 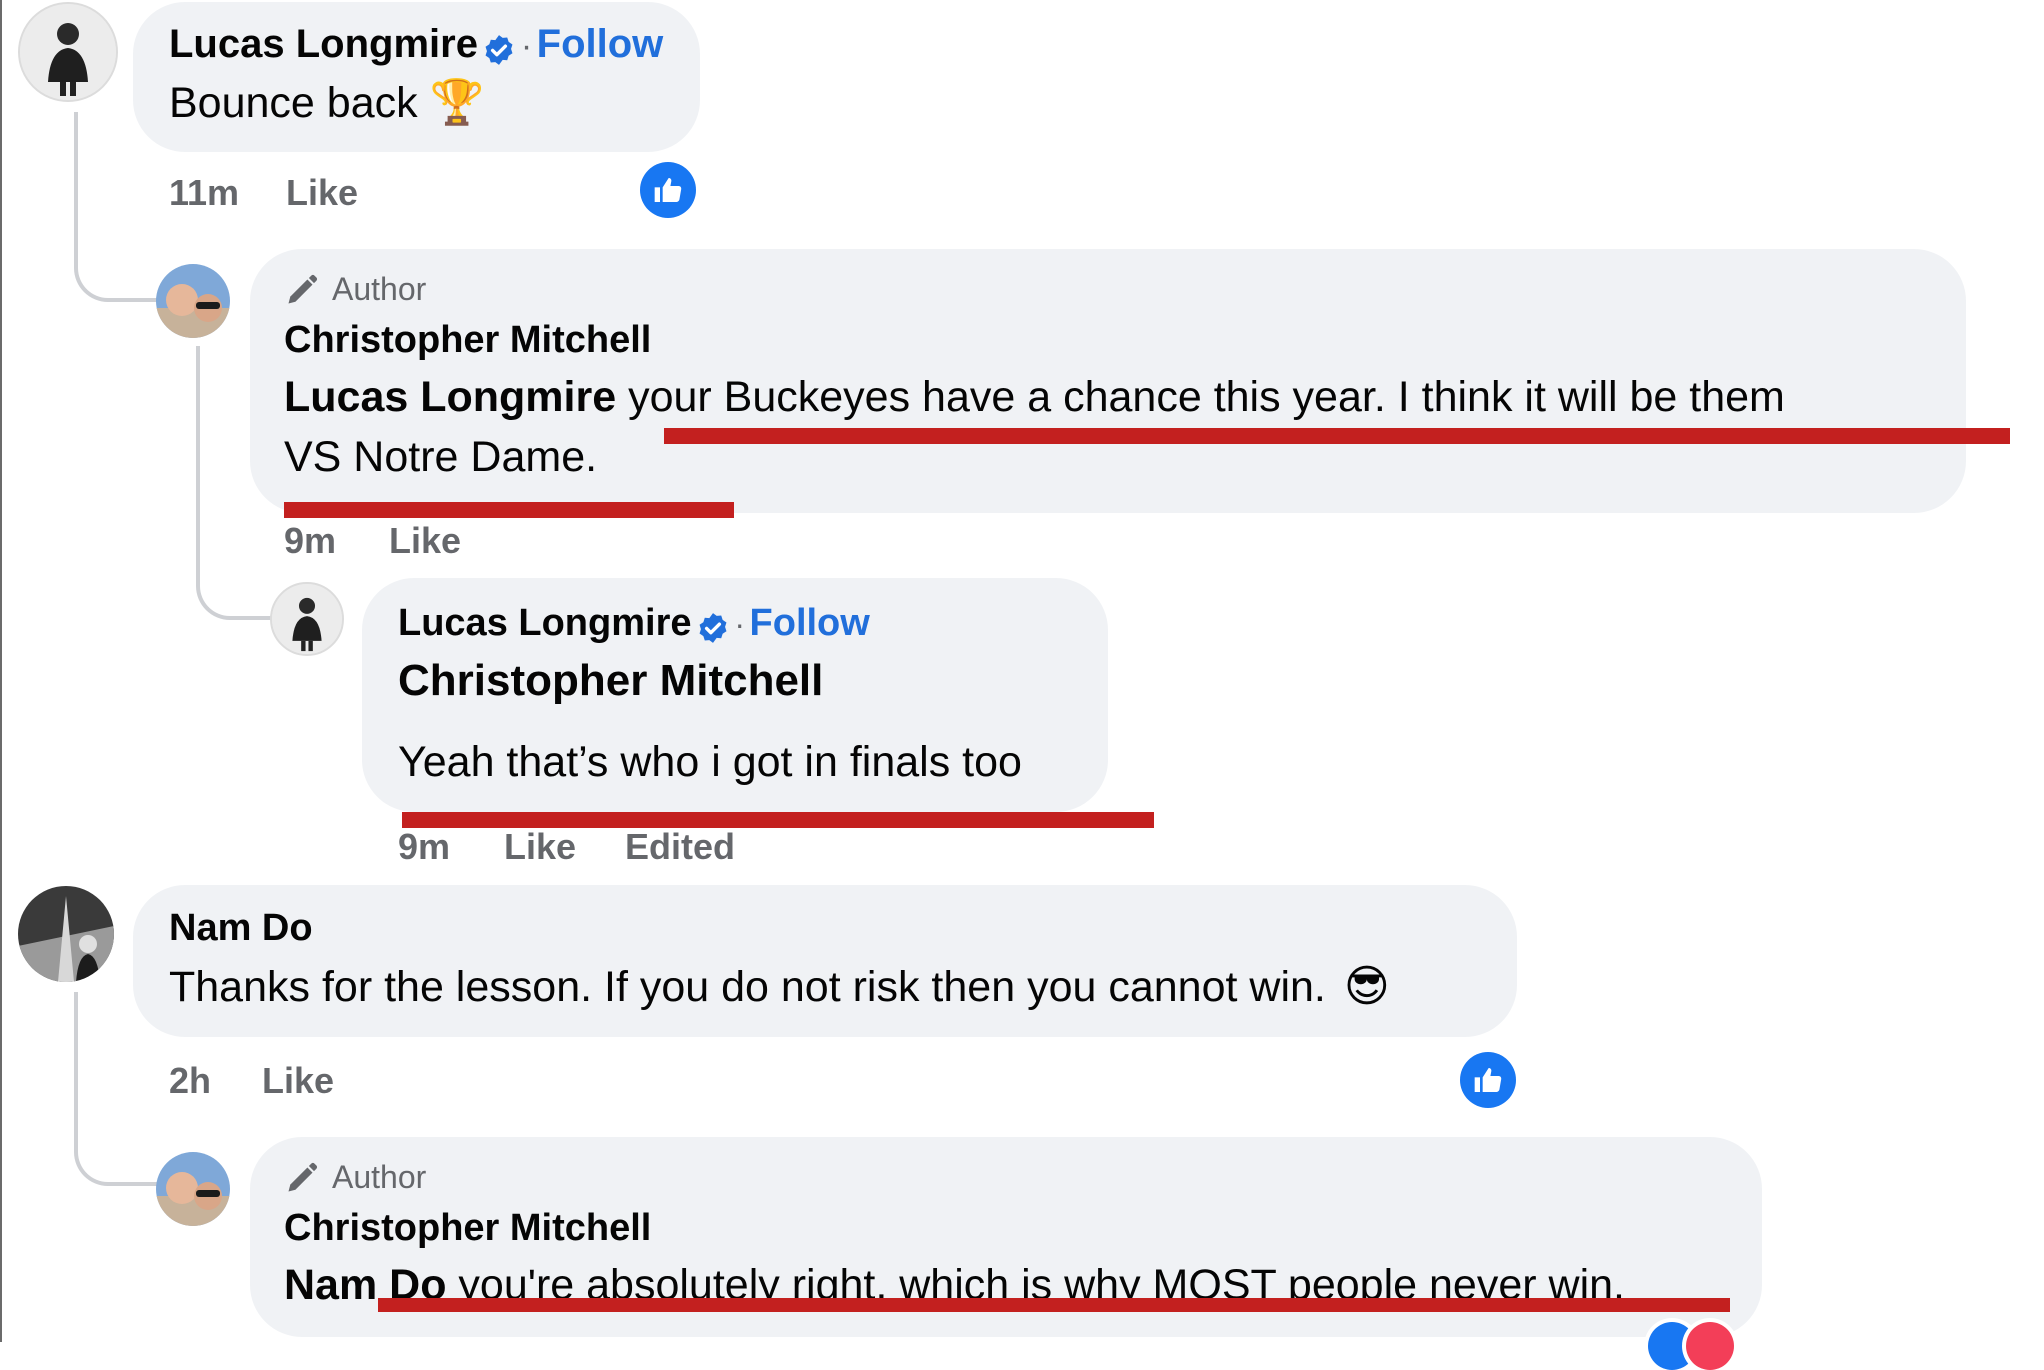 What do you see at coordinates (710, 762) in the screenshot?
I see `reply-body: Yeah that’s who i got in finals too` at bounding box center [710, 762].